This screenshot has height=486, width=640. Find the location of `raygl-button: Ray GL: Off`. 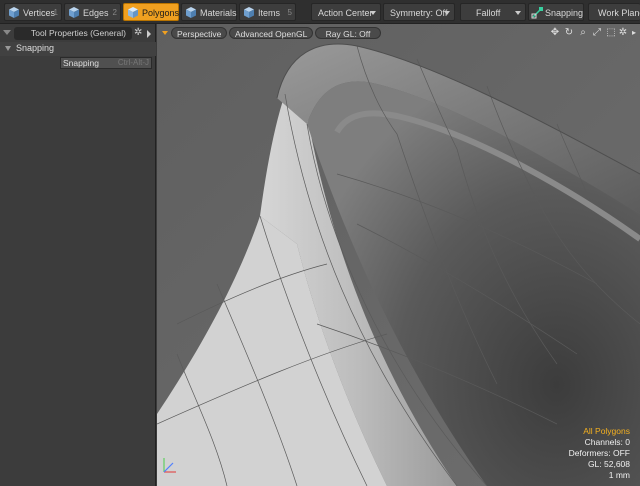

raygl-button: Ray GL: Off is located at coordinates (348, 33).